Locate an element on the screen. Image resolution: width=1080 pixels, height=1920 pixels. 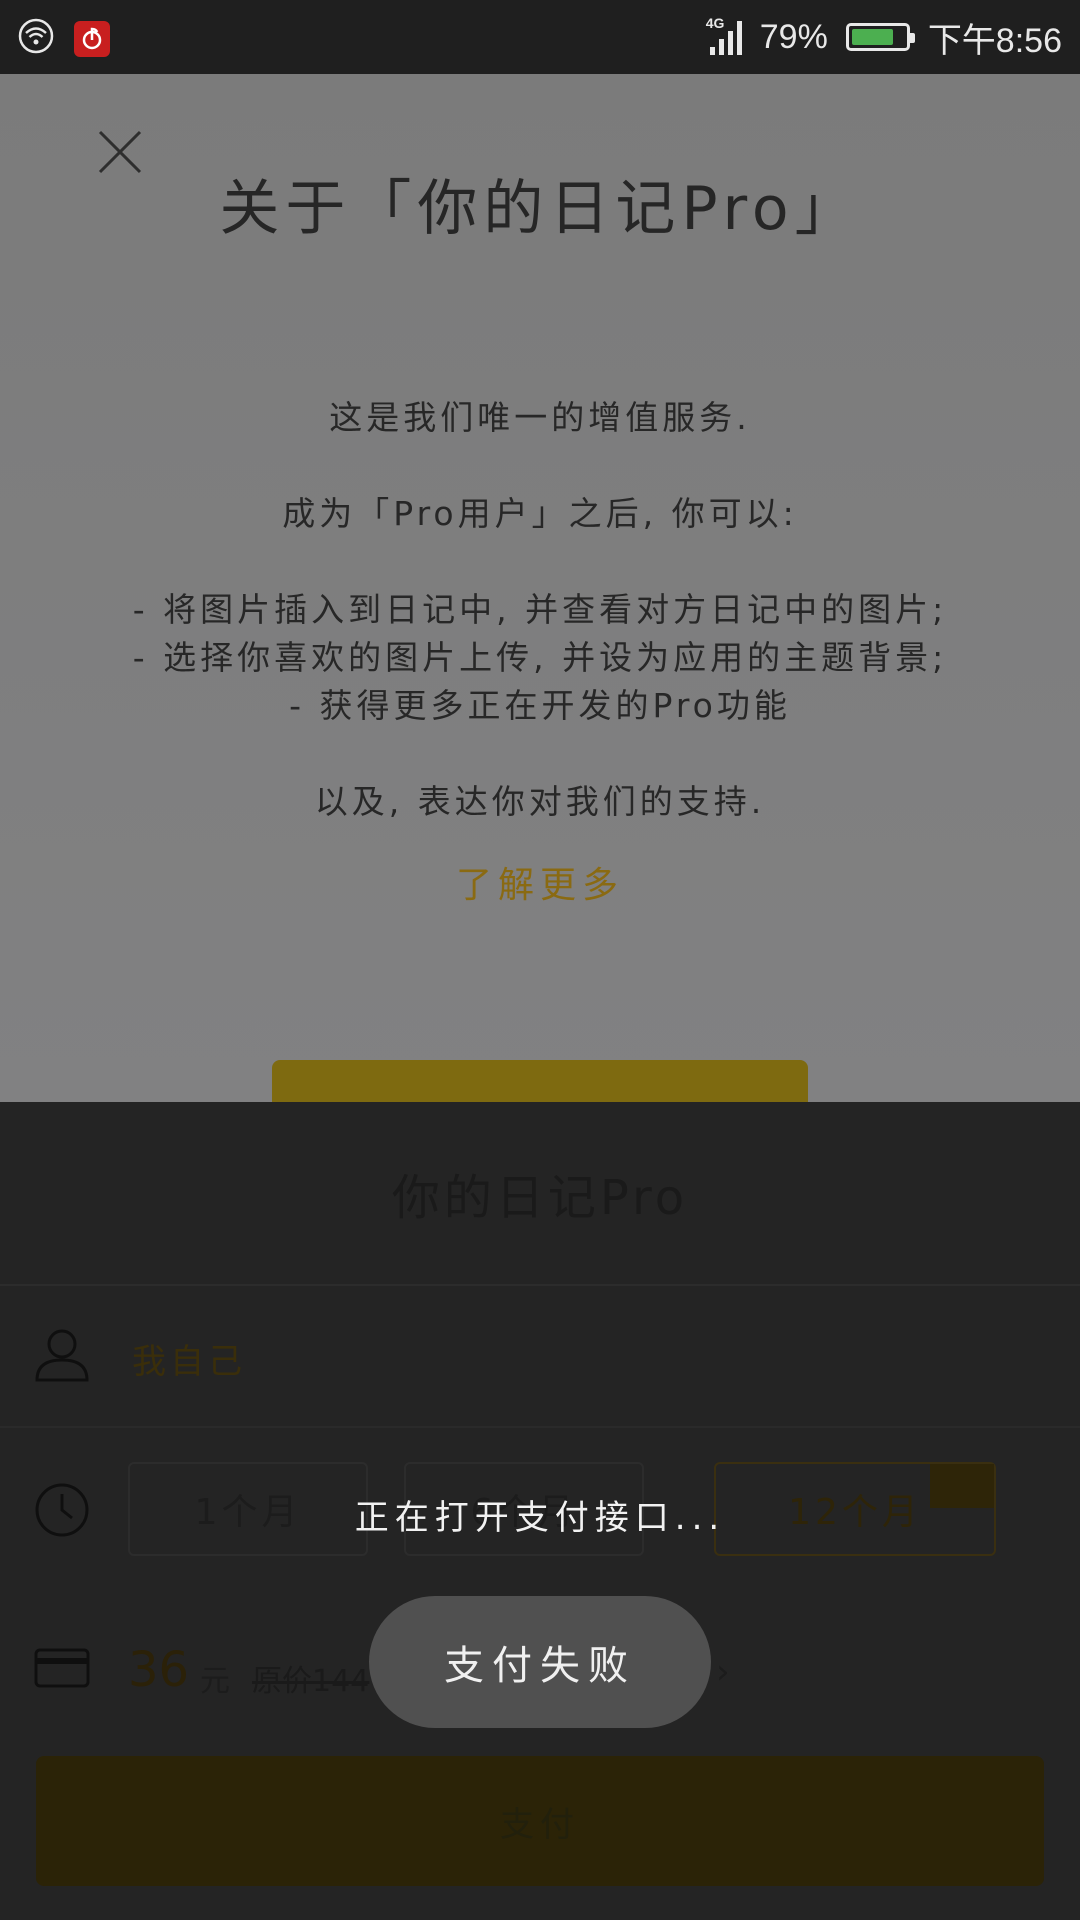
network-type: 4G is located at coordinates (715, 23).